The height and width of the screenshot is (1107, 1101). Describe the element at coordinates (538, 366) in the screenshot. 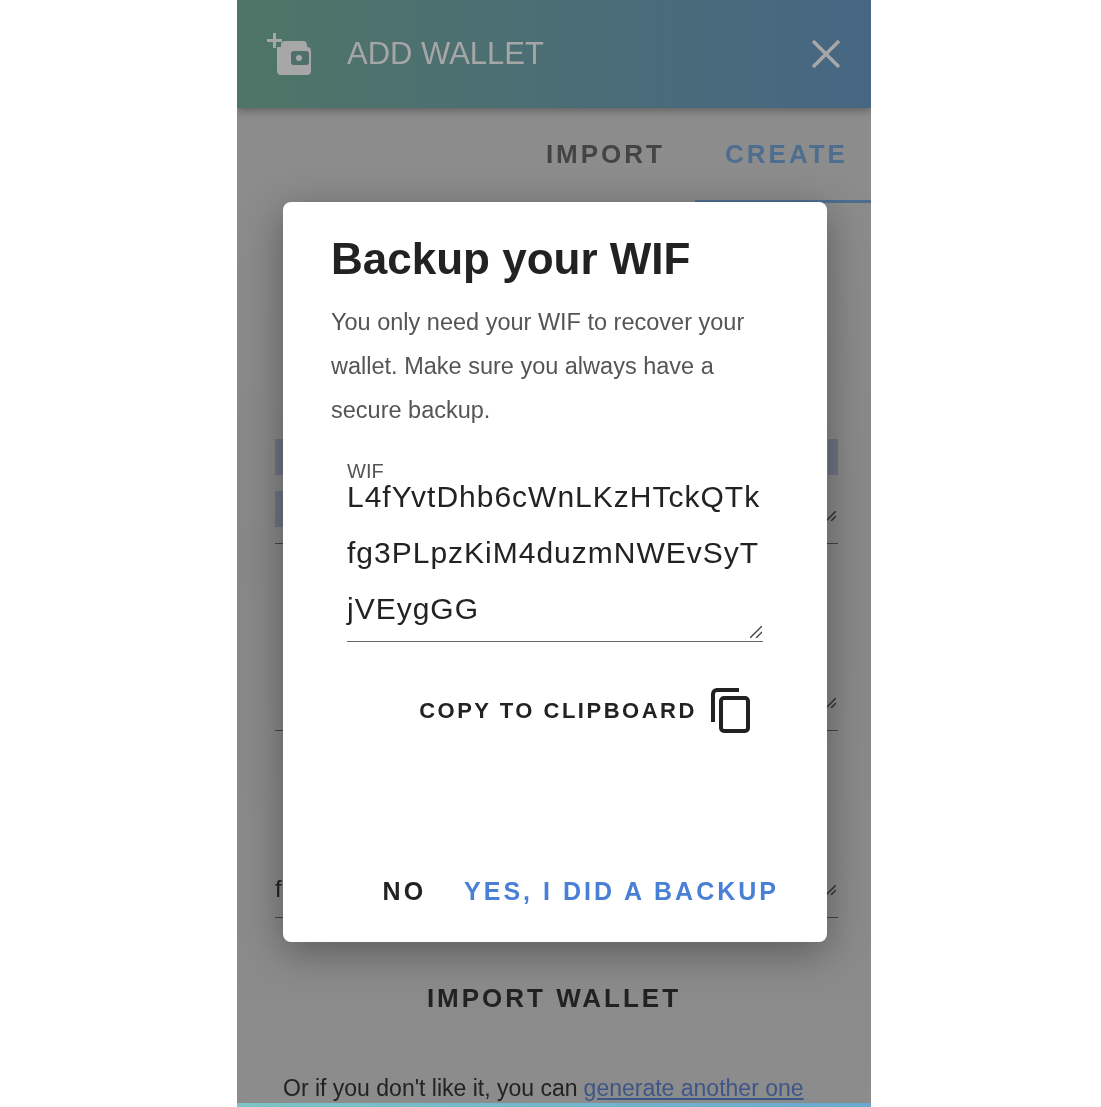

I see `dialog-text: You only need your WIF to recover your wallet. Make sure you always have a secure backup.` at that location.